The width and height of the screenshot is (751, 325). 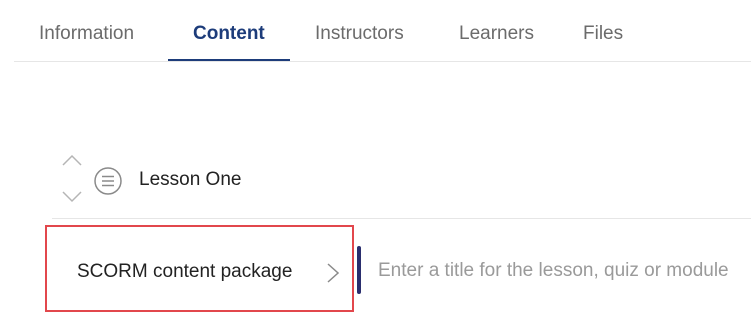 I want to click on list-icon, so click(x=108, y=181).